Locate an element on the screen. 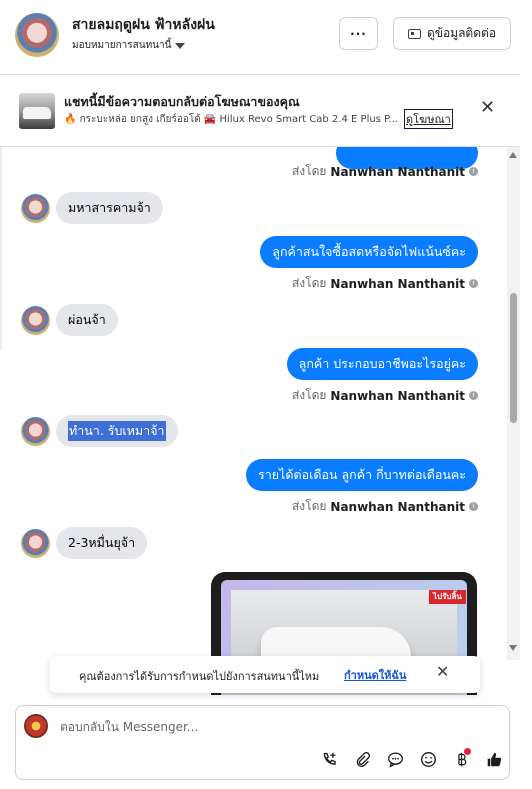 The image size is (532, 789). selected-text: ทำนา. รับเหมาจ้า is located at coordinates (117, 431).